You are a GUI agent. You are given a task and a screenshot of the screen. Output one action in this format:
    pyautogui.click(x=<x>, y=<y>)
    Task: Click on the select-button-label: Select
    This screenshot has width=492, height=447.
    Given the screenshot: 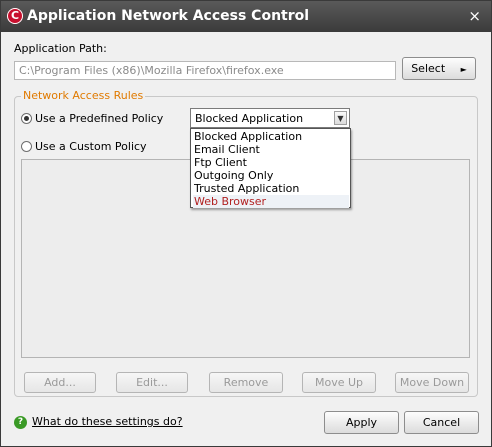 What is the action you would take?
    pyautogui.click(x=428, y=68)
    